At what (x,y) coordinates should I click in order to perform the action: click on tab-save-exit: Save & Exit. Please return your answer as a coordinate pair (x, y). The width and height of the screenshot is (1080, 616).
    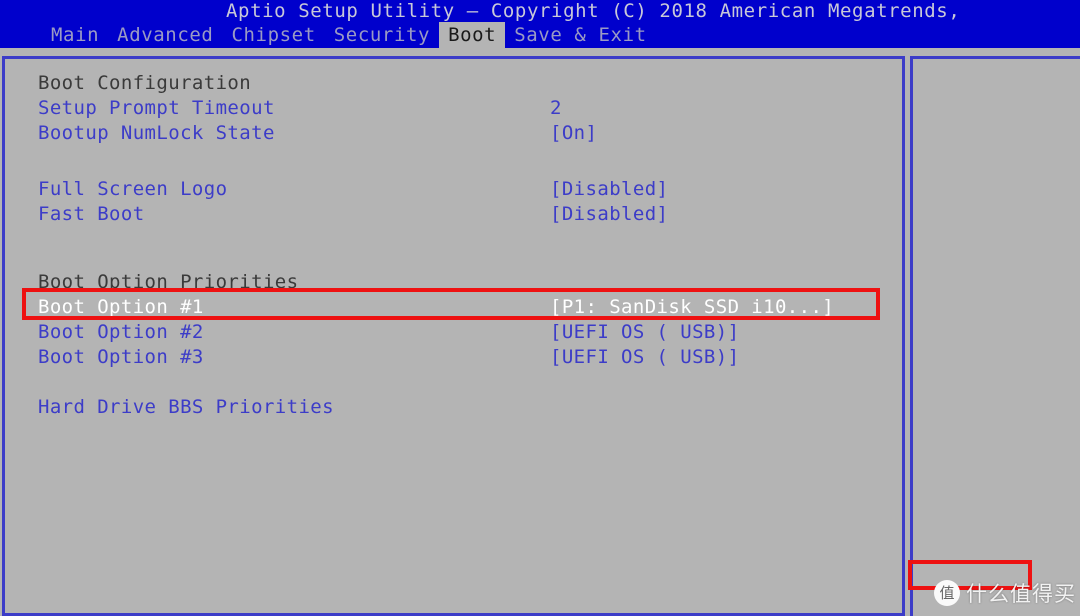
    Looking at the image, I should click on (580, 35).